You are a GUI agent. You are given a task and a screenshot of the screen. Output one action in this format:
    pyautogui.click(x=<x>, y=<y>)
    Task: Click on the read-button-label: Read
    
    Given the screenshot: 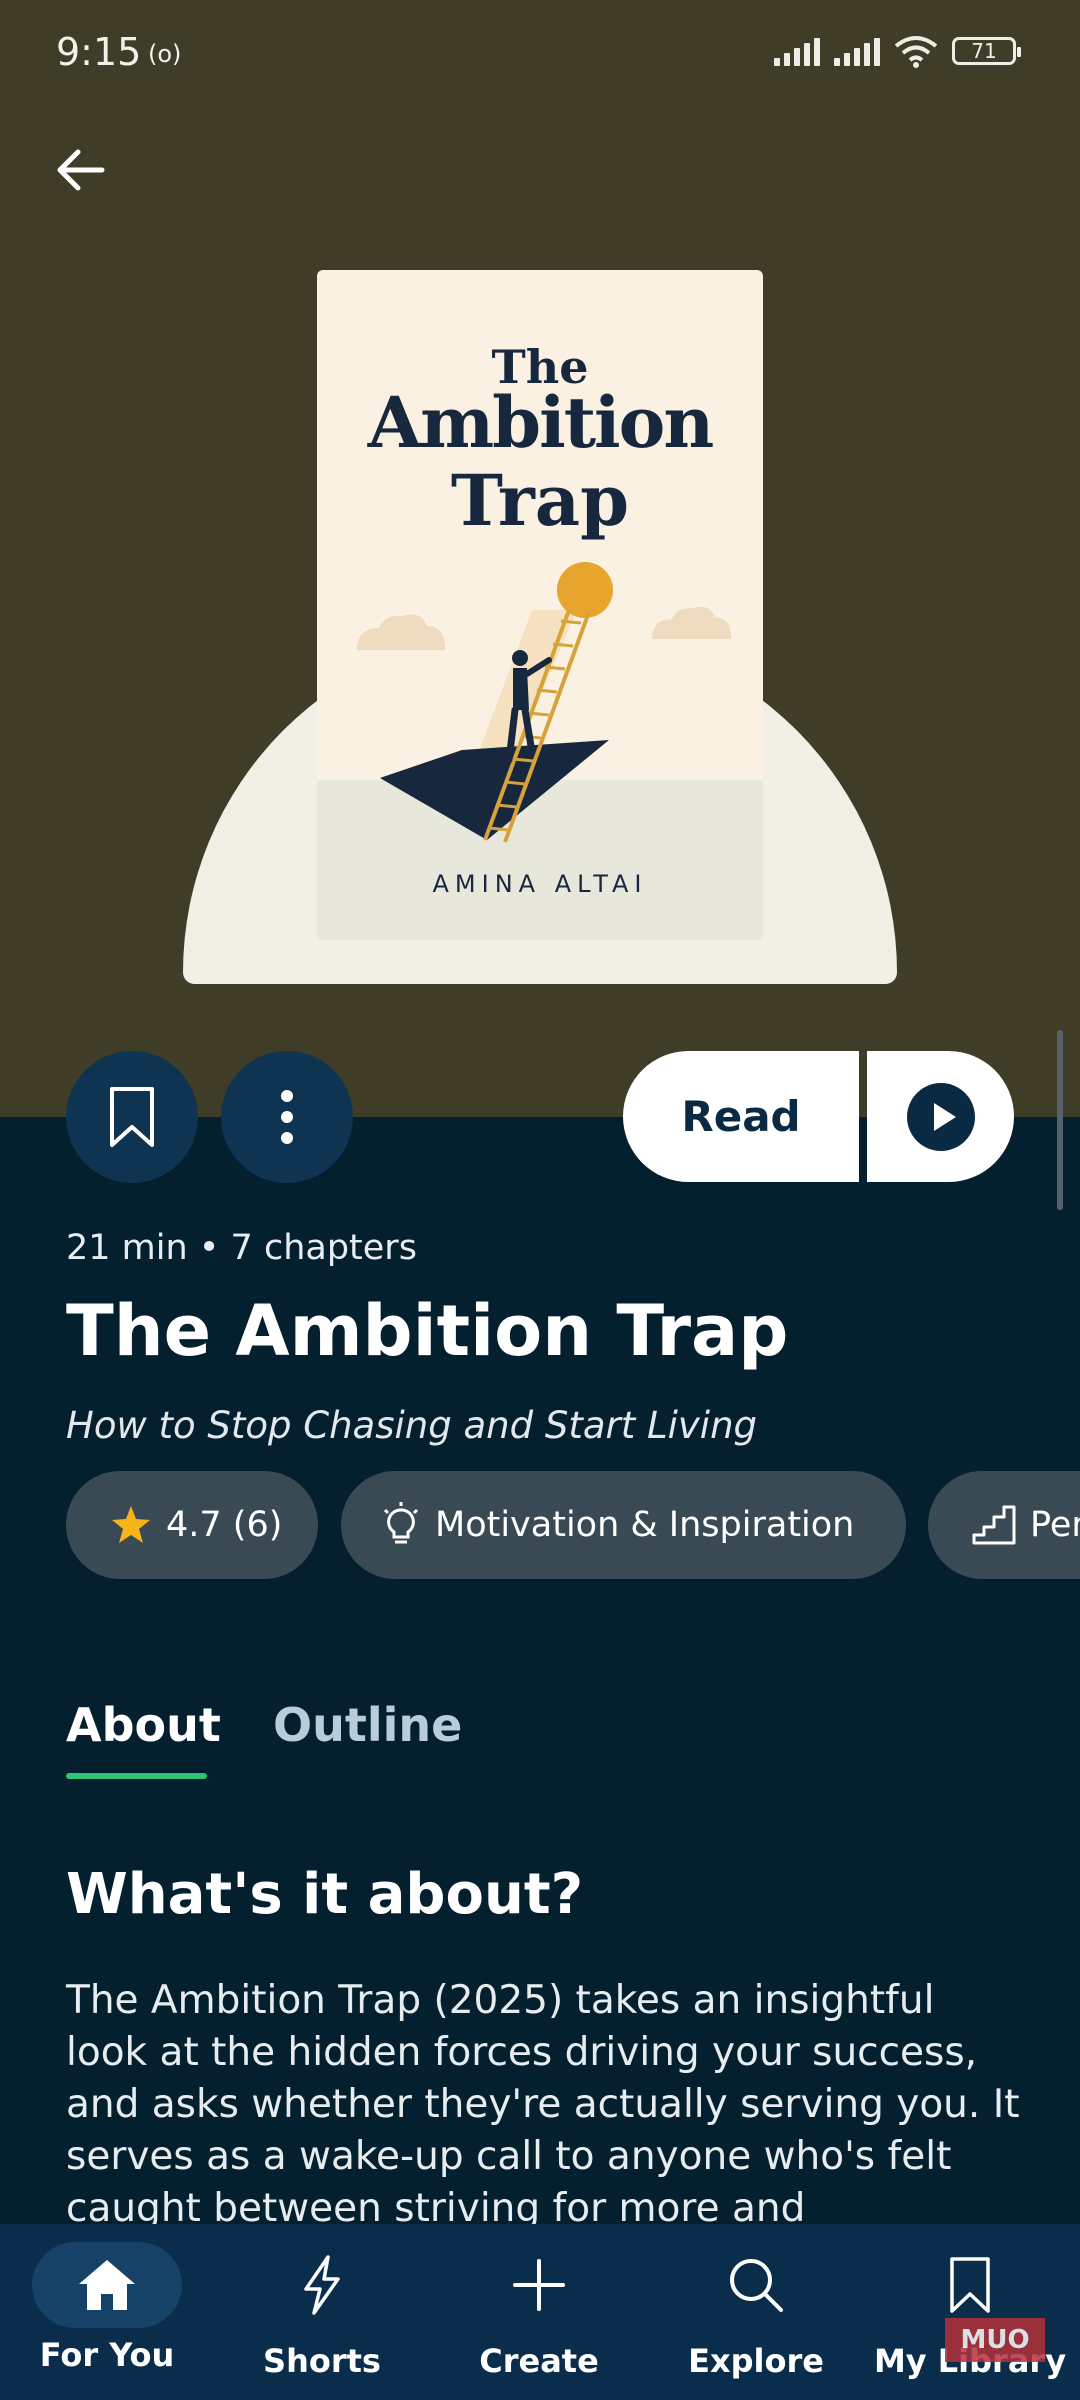 What is the action you would take?
    pyautogui.click(x=741, y=1116)
    